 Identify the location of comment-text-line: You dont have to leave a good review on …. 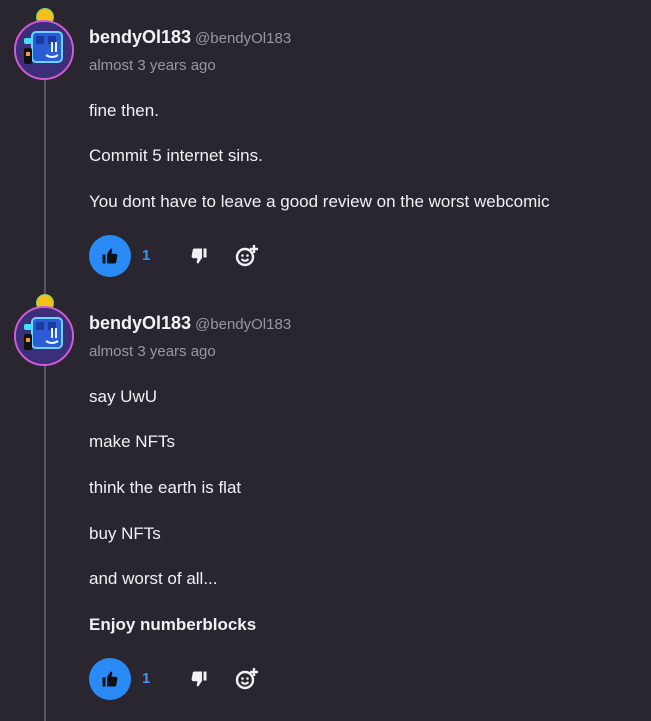
(319, 201).